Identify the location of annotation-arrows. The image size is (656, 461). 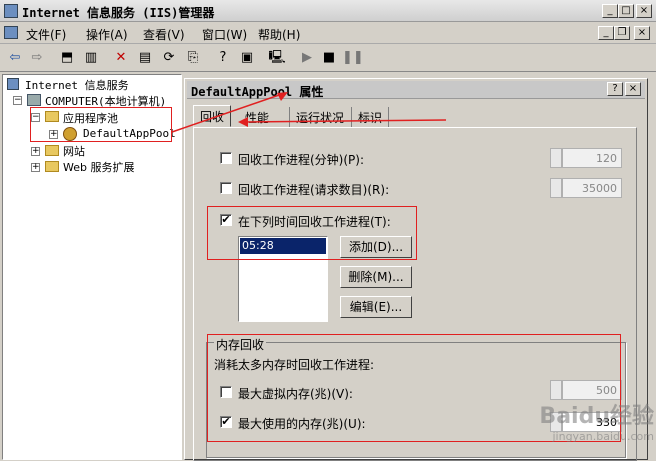
(309, 112).